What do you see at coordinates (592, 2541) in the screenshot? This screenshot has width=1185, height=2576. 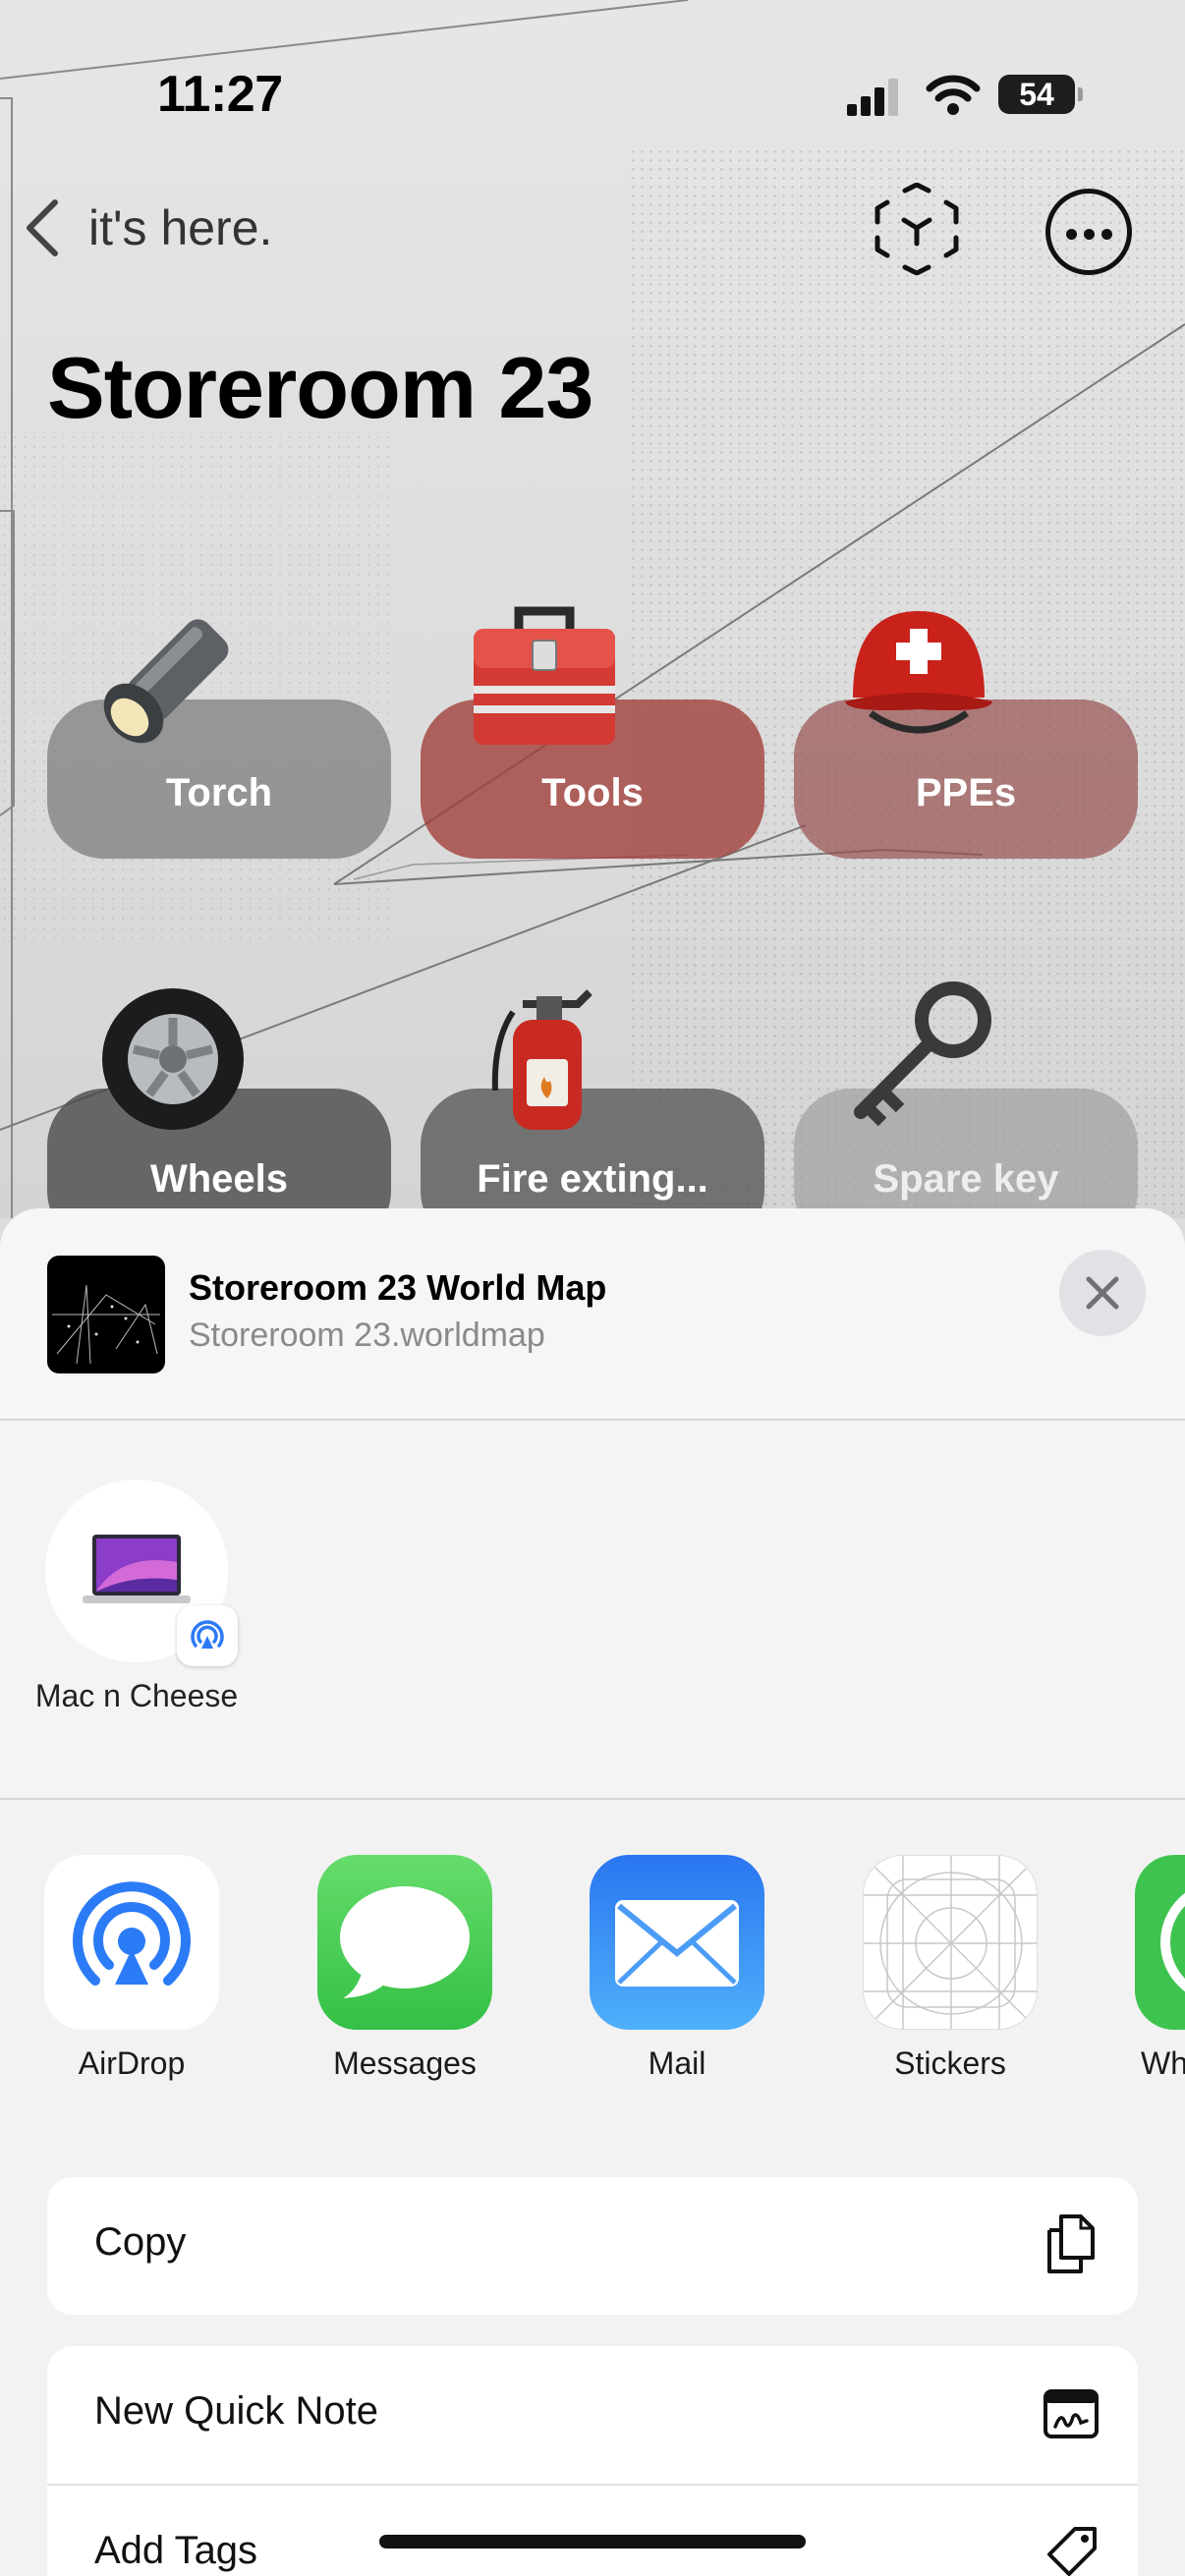 I see `home-indicator` at bounding box center [592, 2541].